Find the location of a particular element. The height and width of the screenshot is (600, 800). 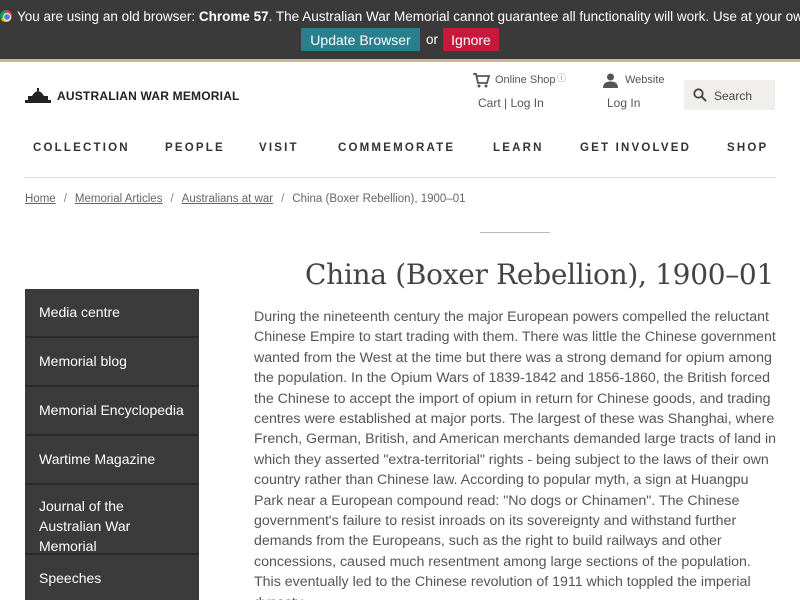

search-icon is located at coordinates (700, 95).